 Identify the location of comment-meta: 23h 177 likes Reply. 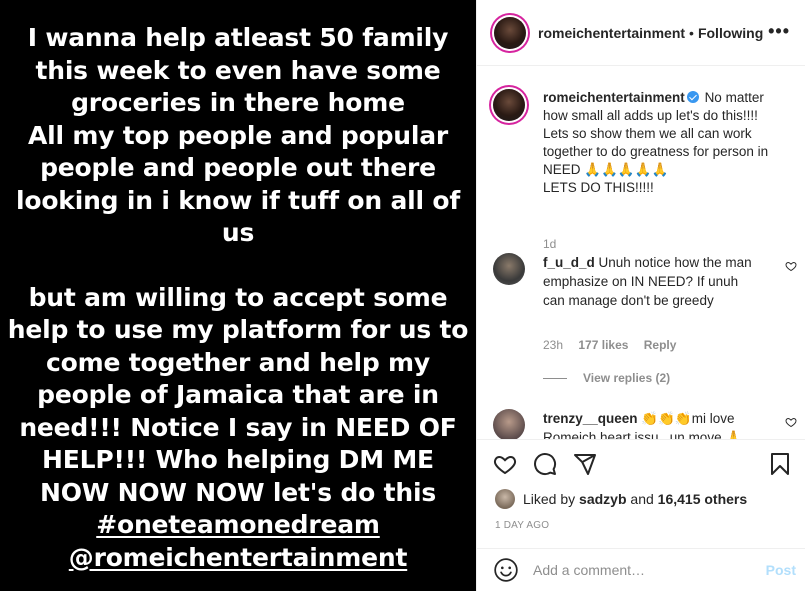
(615, 345).